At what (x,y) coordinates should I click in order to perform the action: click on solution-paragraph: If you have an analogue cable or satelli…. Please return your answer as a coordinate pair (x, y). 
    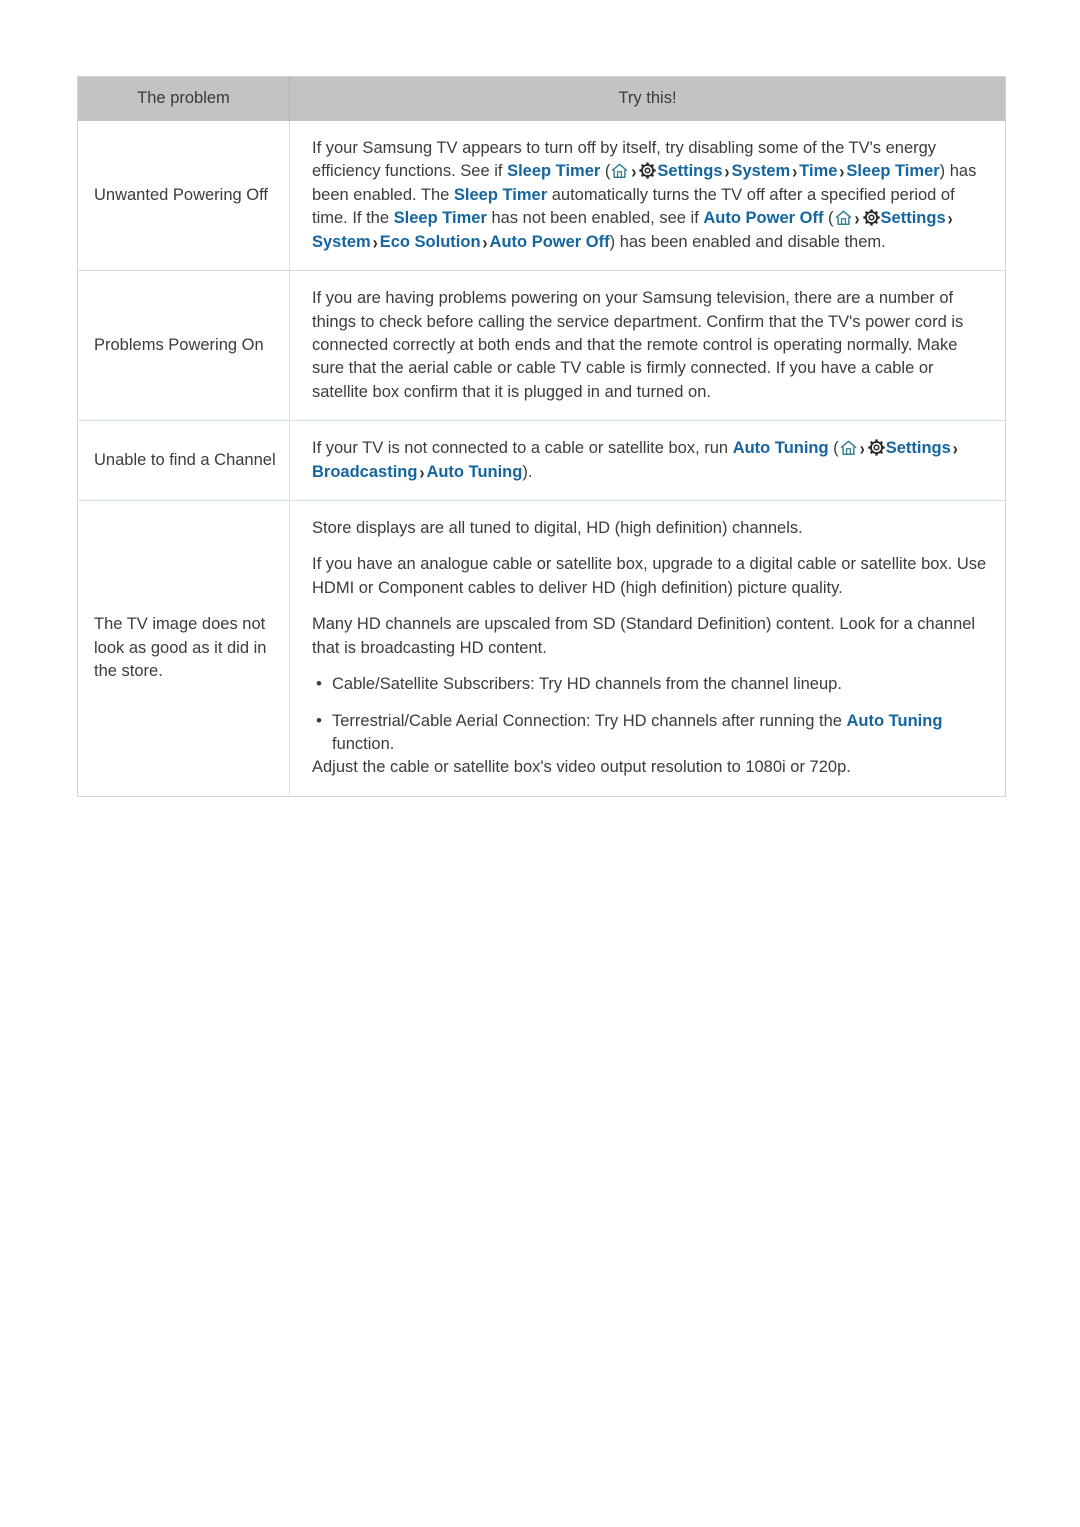
    Looking at the image, I should click on (649, 576).